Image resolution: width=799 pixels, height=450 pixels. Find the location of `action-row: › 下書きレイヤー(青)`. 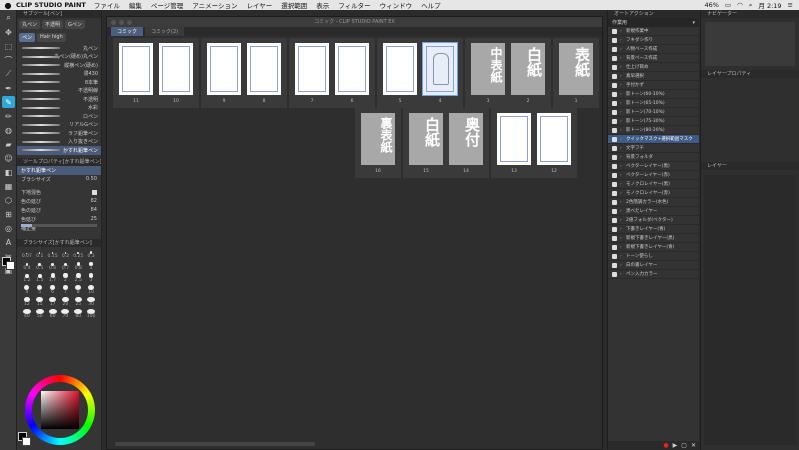

action-row: › 下書きレイヤー(青) is located at coordinates (653, 229).